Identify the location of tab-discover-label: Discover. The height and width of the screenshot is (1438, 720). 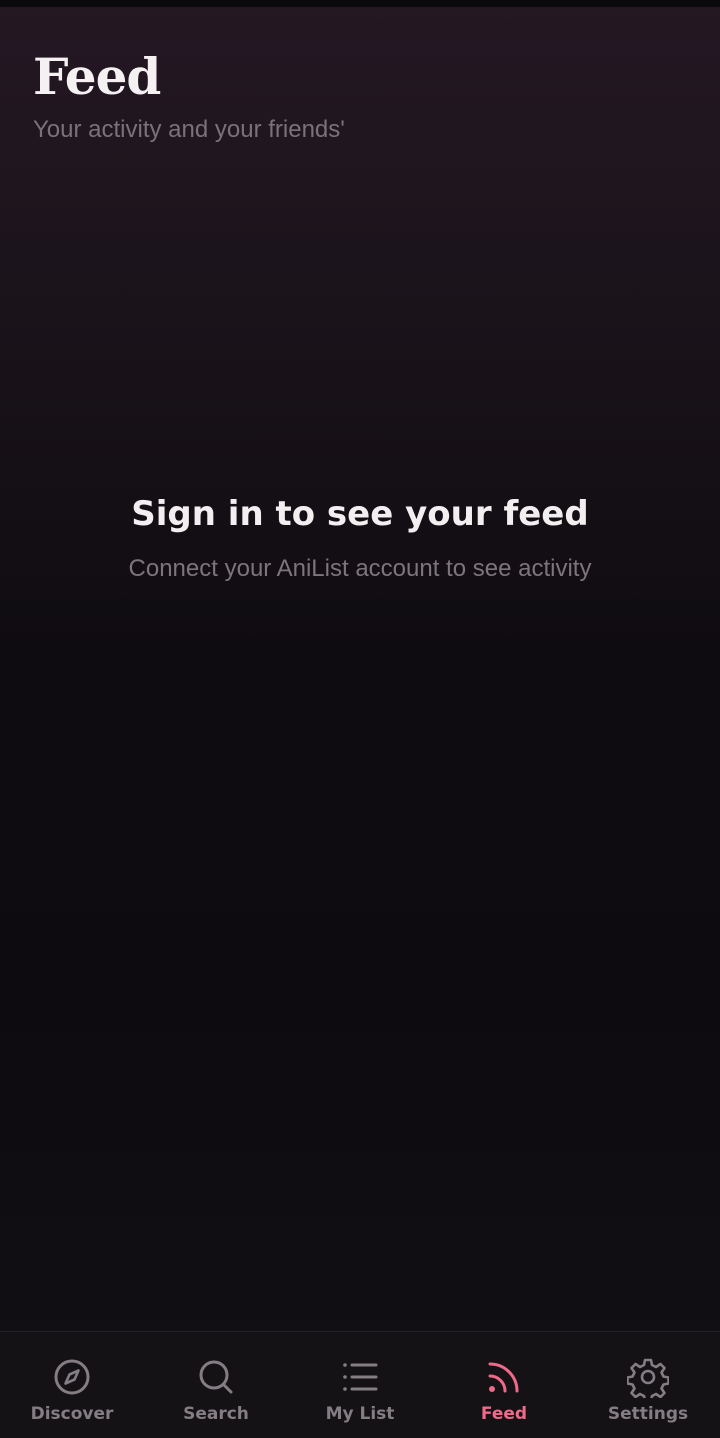
(72, 1414).